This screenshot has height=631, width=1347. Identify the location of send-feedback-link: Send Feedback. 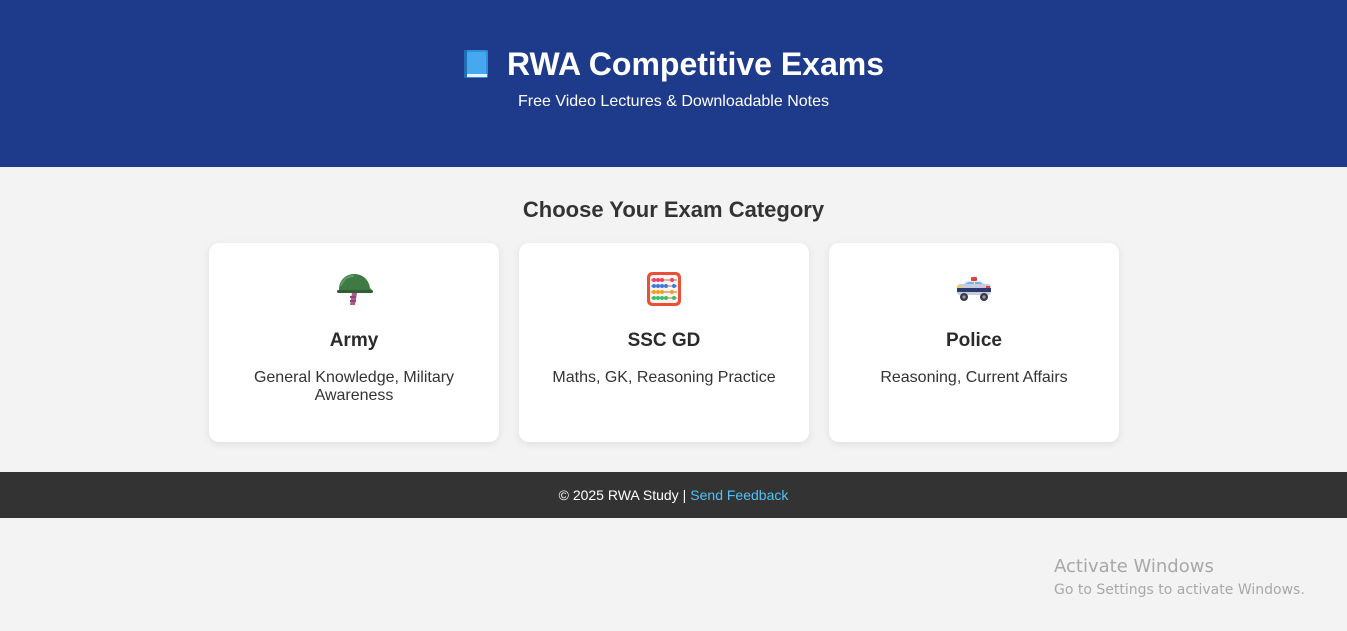
(739, 495).